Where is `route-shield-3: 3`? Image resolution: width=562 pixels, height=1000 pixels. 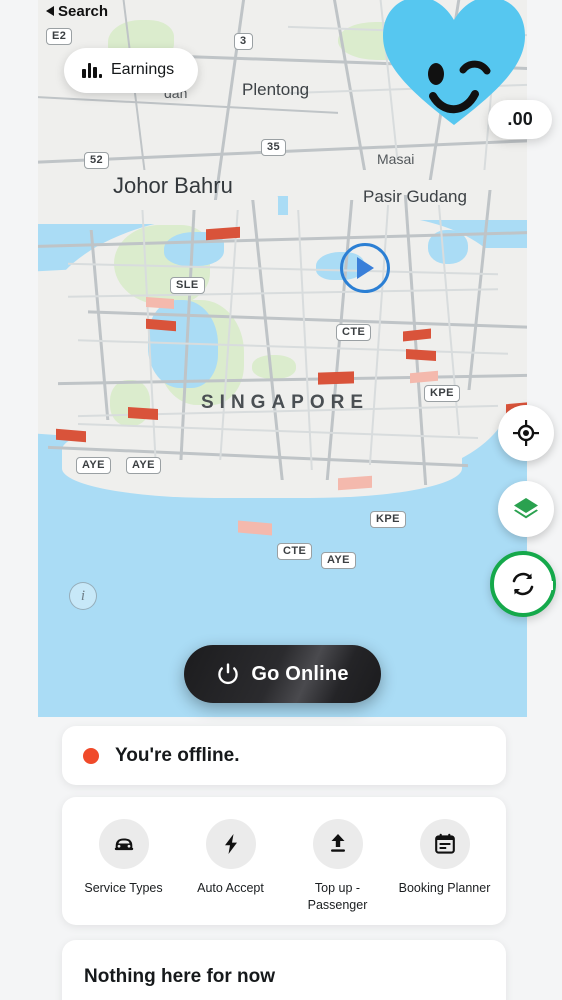
route-shield-3: 3 is located at coordinates (243, 42).